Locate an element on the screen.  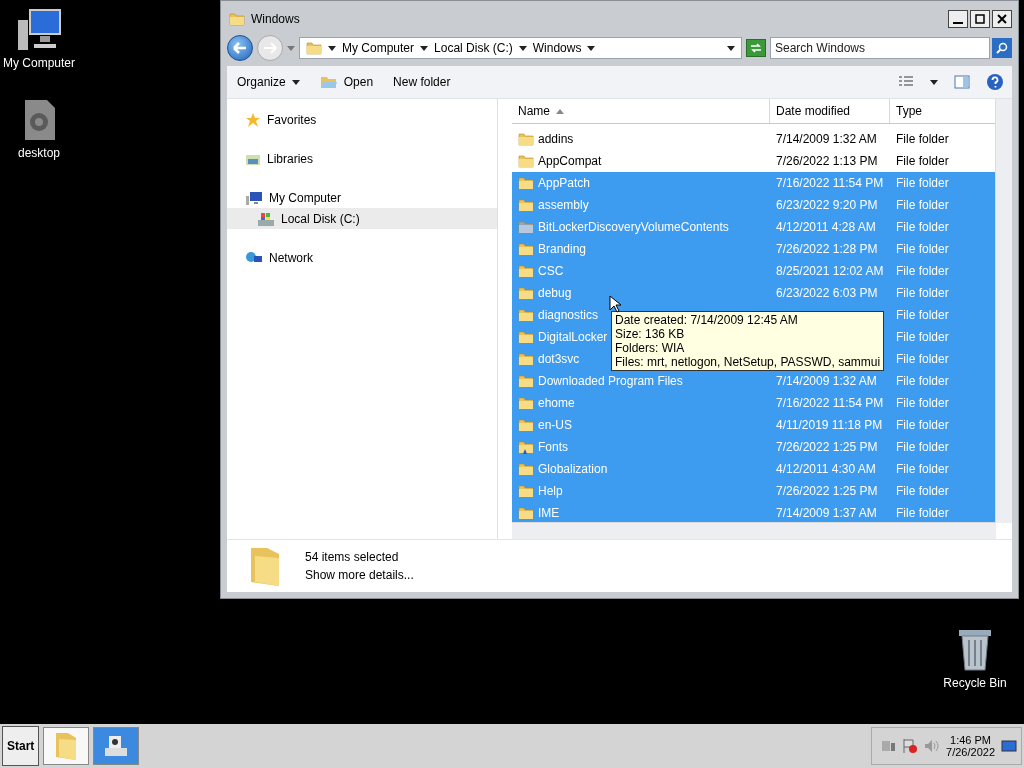
file-name: dot3svc is located at coordinates (559, 359).